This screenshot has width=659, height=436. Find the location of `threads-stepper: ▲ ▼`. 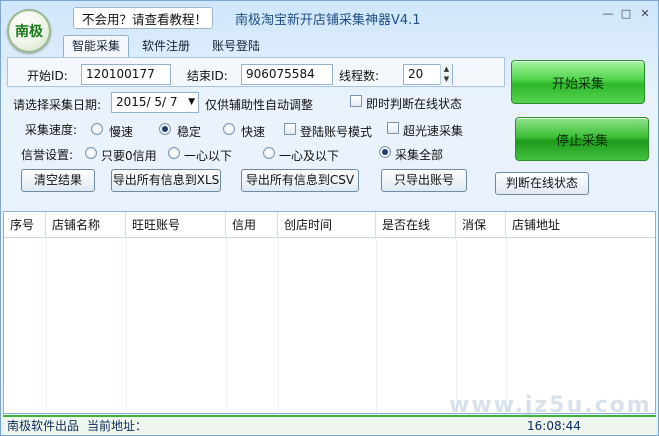

threads-stepper: ▲ ▼ is located at coordinates (446, 74).